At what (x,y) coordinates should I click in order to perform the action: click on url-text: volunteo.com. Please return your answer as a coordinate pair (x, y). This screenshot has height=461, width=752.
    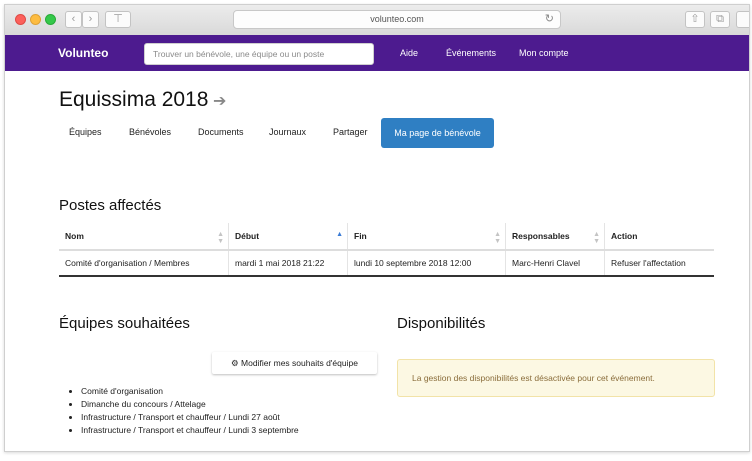
    Looking at the image, I should click on (397, 19).